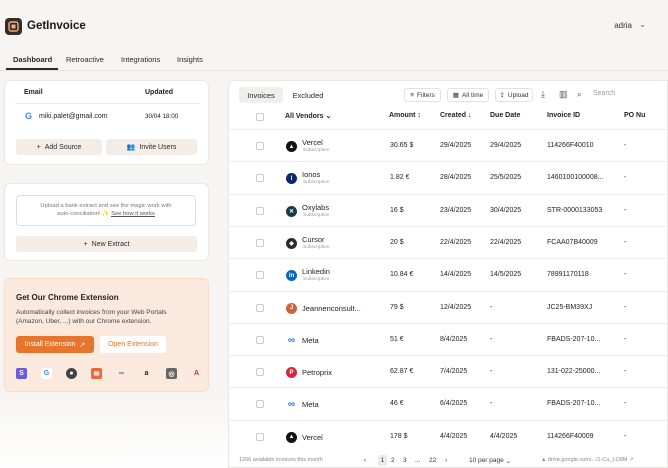 The width and height of the screenshot is (668, 468). Describe the element at coordinates (422, 95) in the screenshot. I see `filters-button: ≡ Filters` at that location.